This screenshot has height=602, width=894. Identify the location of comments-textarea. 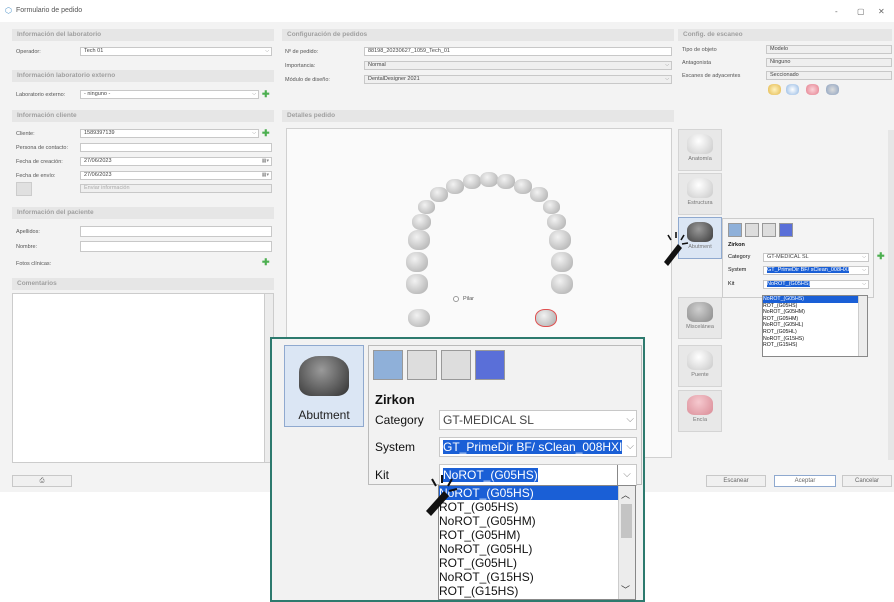
(143, 378).